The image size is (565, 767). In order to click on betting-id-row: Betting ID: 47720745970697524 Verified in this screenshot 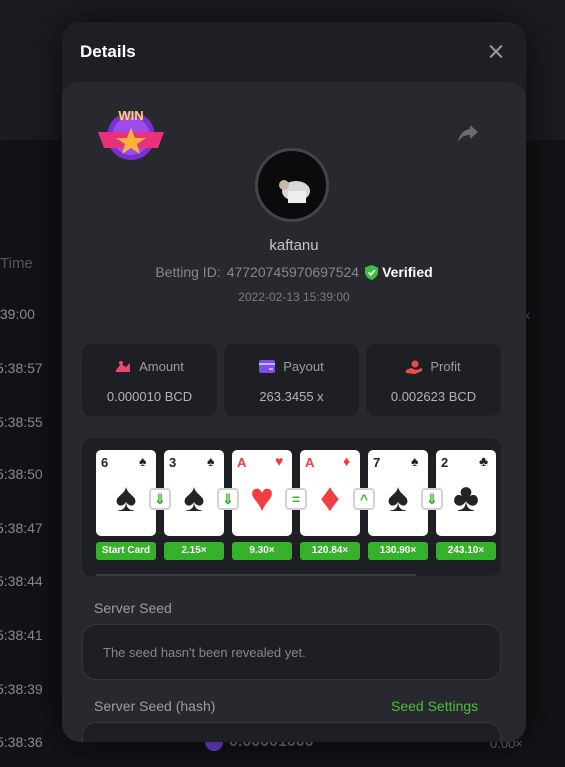, I will do `click(294, 272)`.